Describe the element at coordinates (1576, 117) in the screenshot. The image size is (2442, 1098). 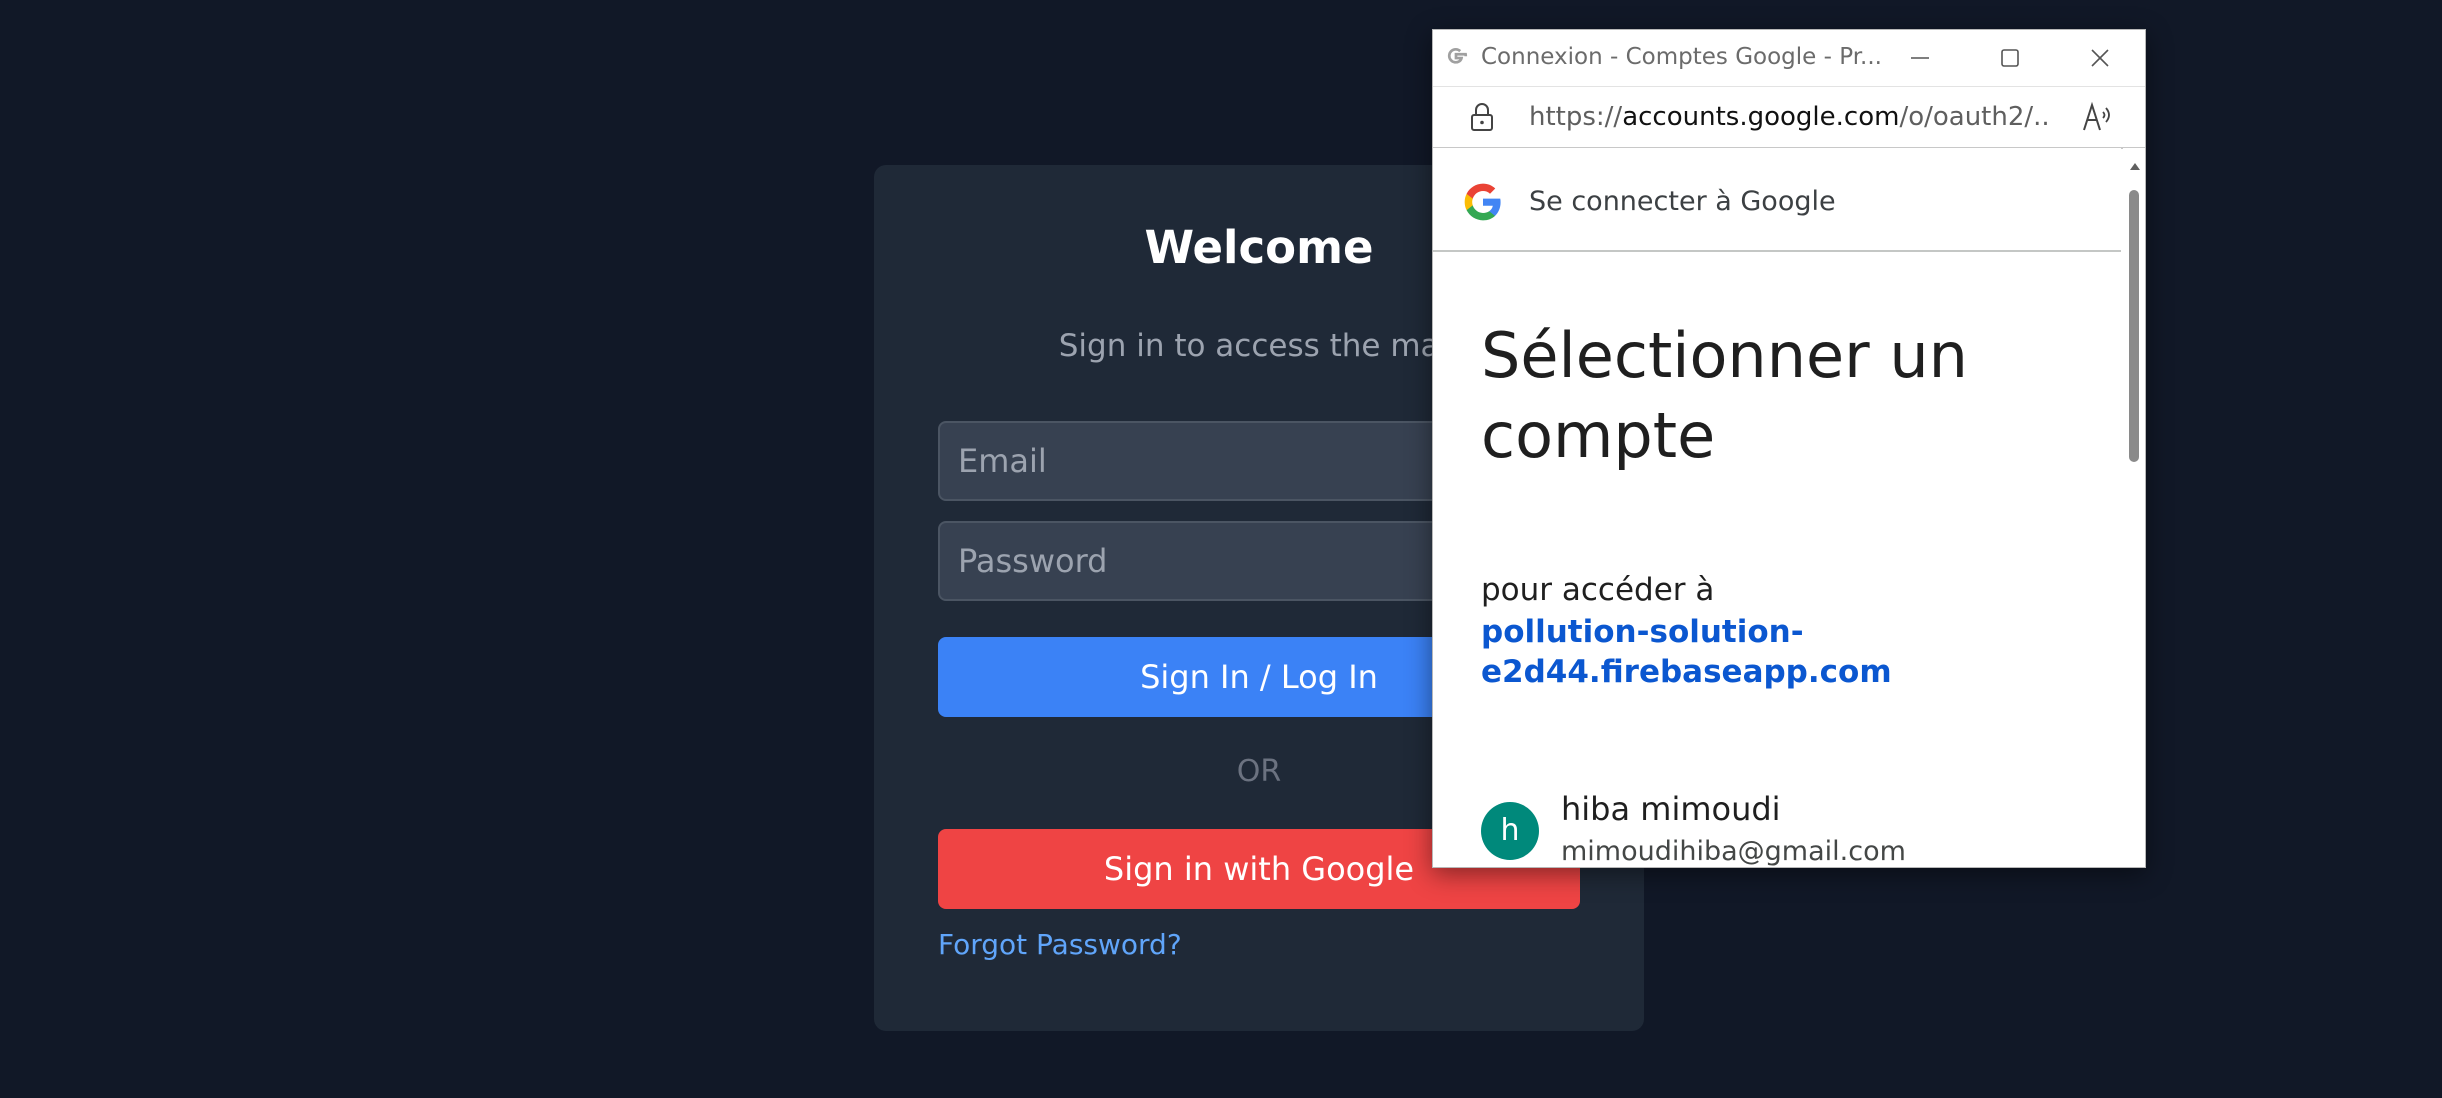
I see `url-prefix: https://` at that location.